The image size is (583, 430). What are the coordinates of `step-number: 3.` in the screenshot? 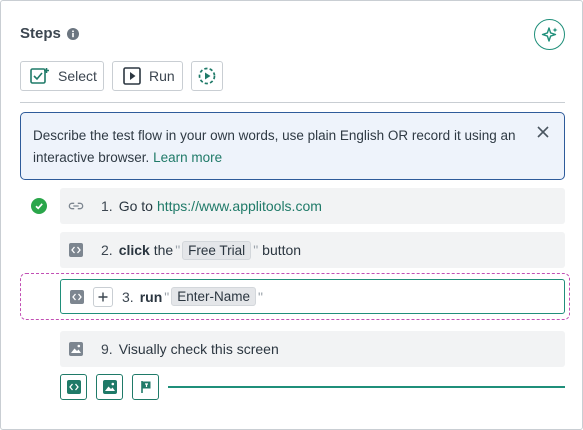 It's located at (128, 296).